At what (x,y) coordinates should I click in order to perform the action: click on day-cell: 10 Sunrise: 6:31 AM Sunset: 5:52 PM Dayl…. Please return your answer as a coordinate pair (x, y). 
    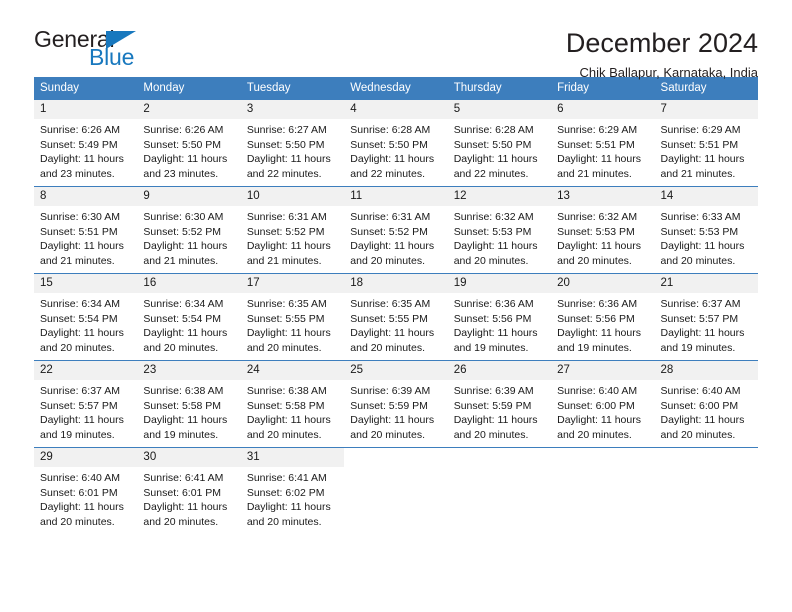
    Looking at the image, I should click on (292, 230).